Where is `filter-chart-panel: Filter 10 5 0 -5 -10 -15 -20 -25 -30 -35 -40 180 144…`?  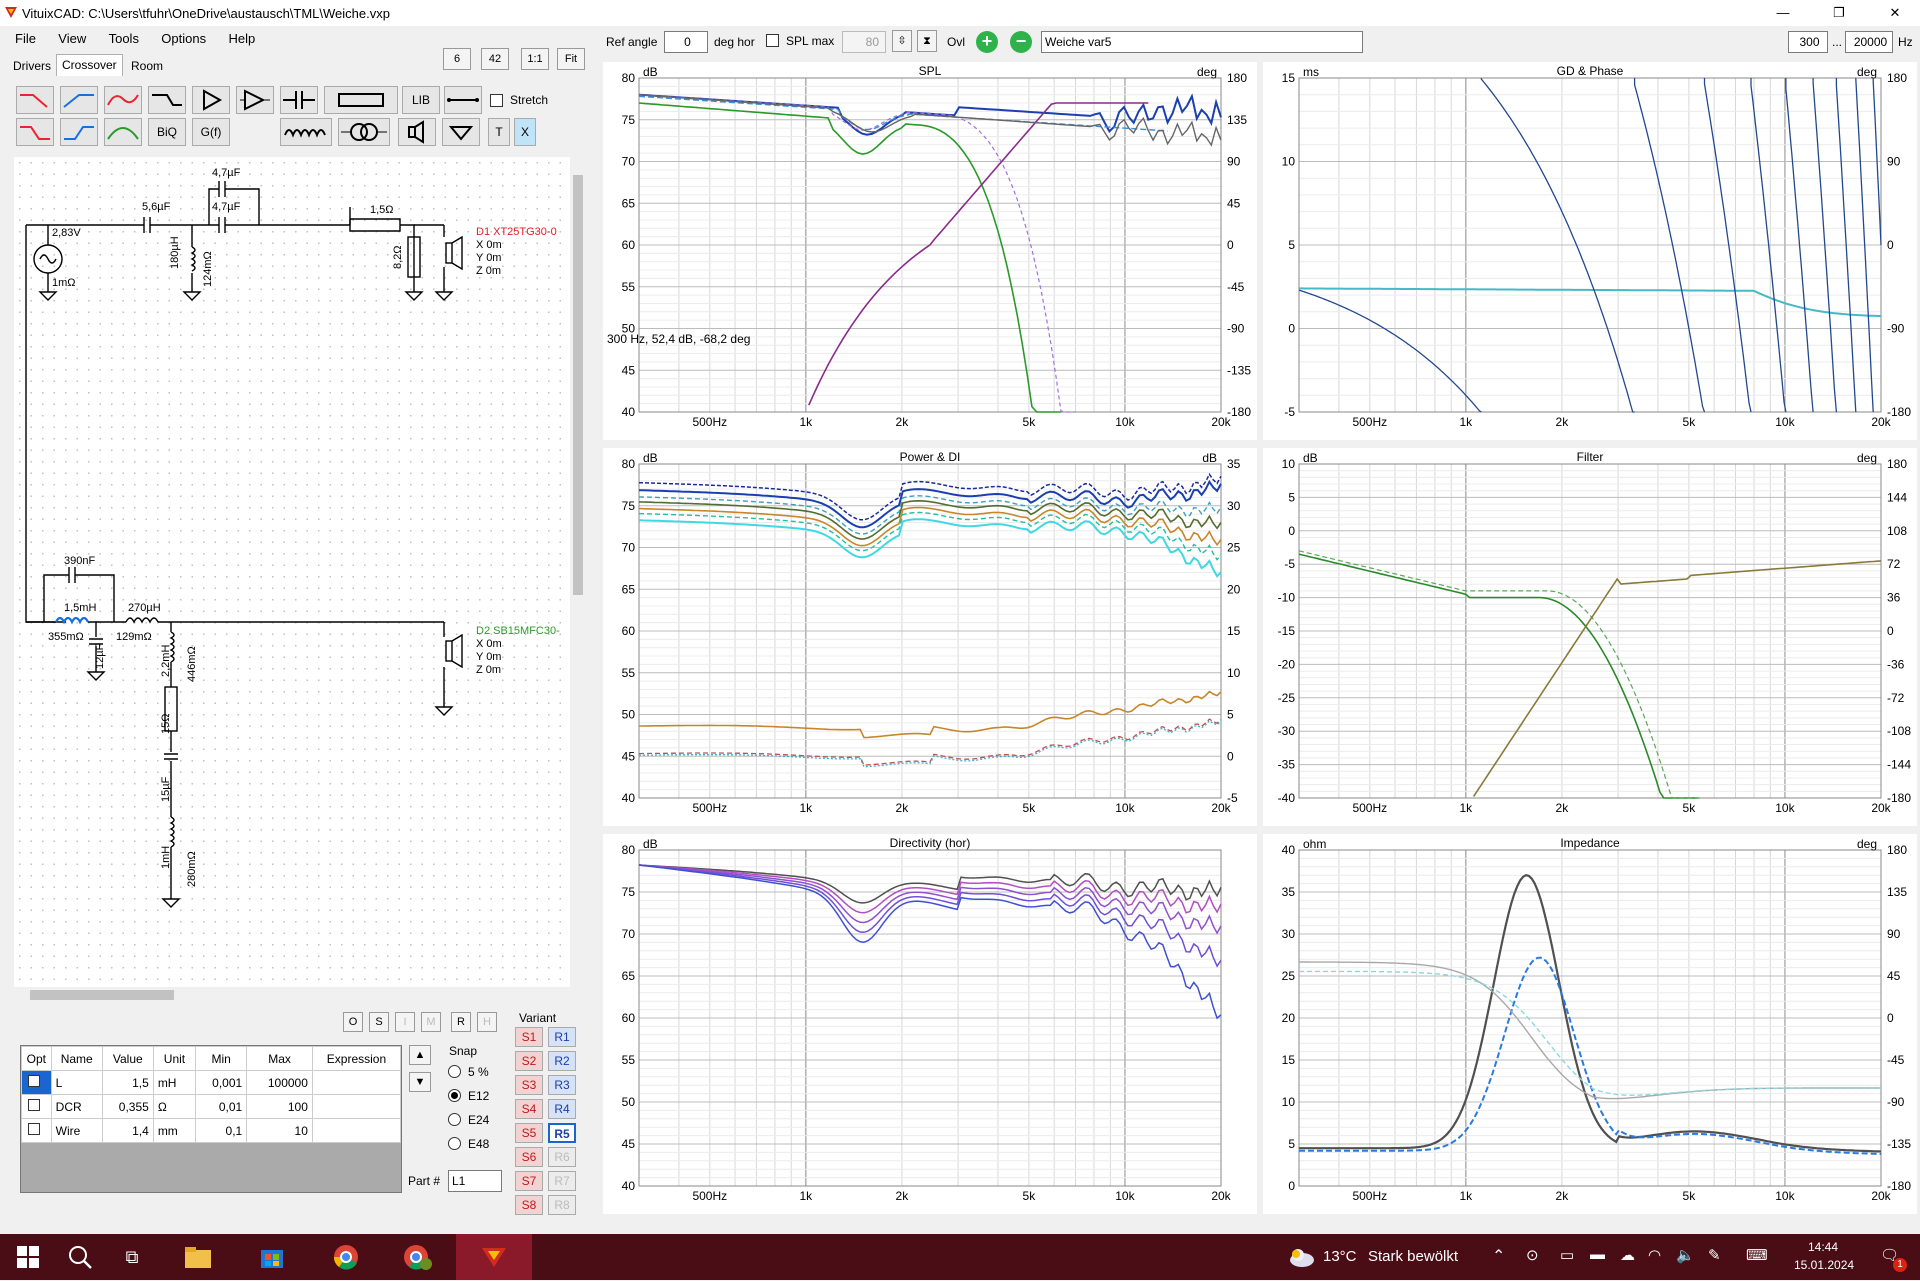
filter-chart-panel: Filter 10 5 0 -5 -10 -15 -20 -25 -30 -35 -40 180 144… is located at coordinates (1590, 637).